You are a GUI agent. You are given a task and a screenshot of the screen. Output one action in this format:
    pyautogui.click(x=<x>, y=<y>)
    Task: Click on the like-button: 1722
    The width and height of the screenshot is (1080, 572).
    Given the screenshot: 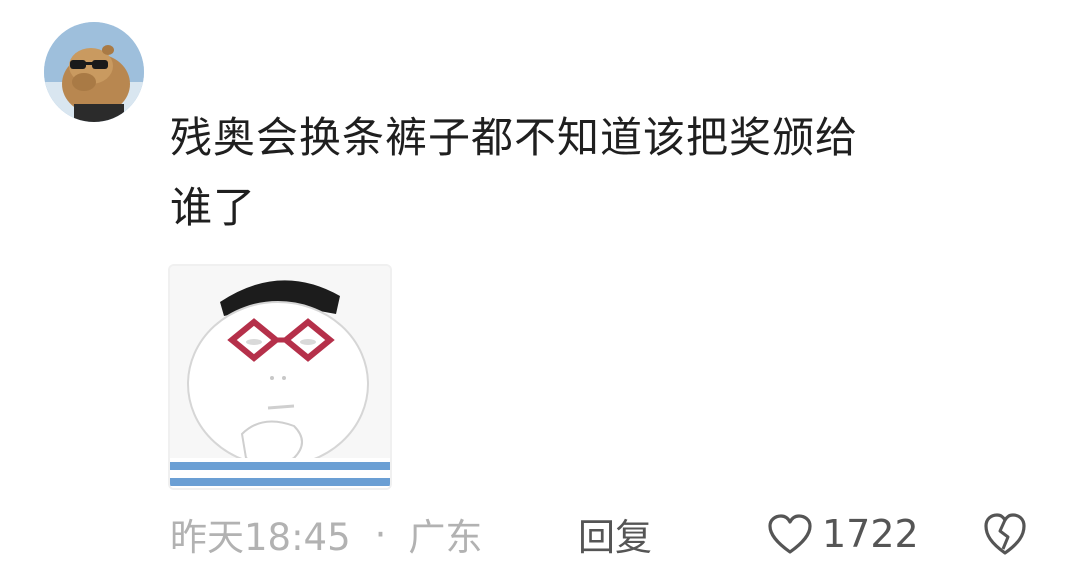 What is the action you would take?
    pyautogui.click(x=842, y=534)
    